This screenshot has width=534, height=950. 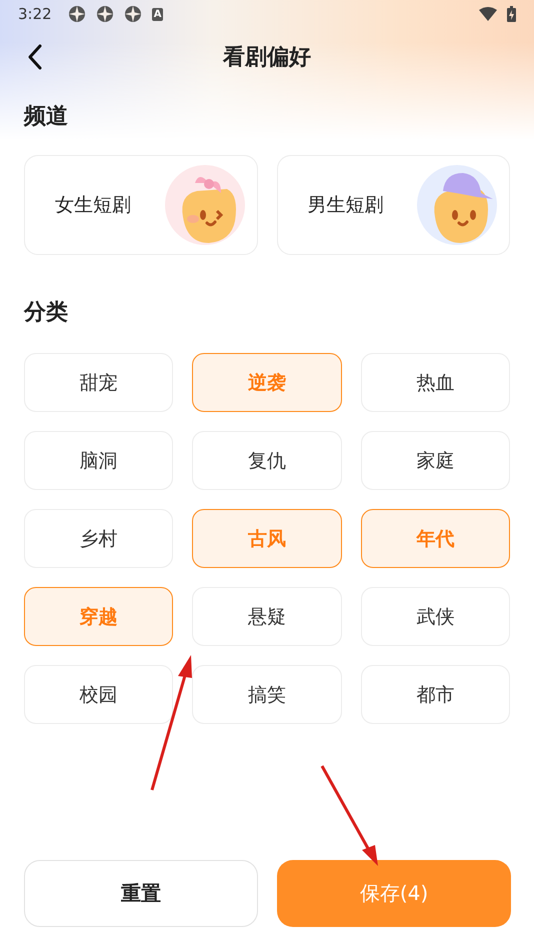 What do you see at coordinates (457, 205) in the screenshot?
I see `boy-avatar-icon` at bounding box center [457, 205].